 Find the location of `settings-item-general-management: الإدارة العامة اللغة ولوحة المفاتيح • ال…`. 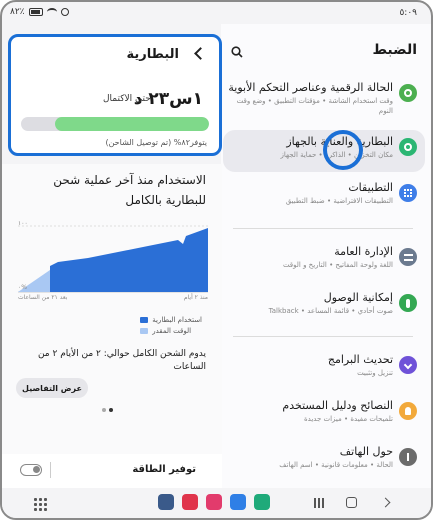

settings-item-general-management: الإدارة العامة اللغة ولوحة المفاتيح • ال… is located at coordinates (324, 261).